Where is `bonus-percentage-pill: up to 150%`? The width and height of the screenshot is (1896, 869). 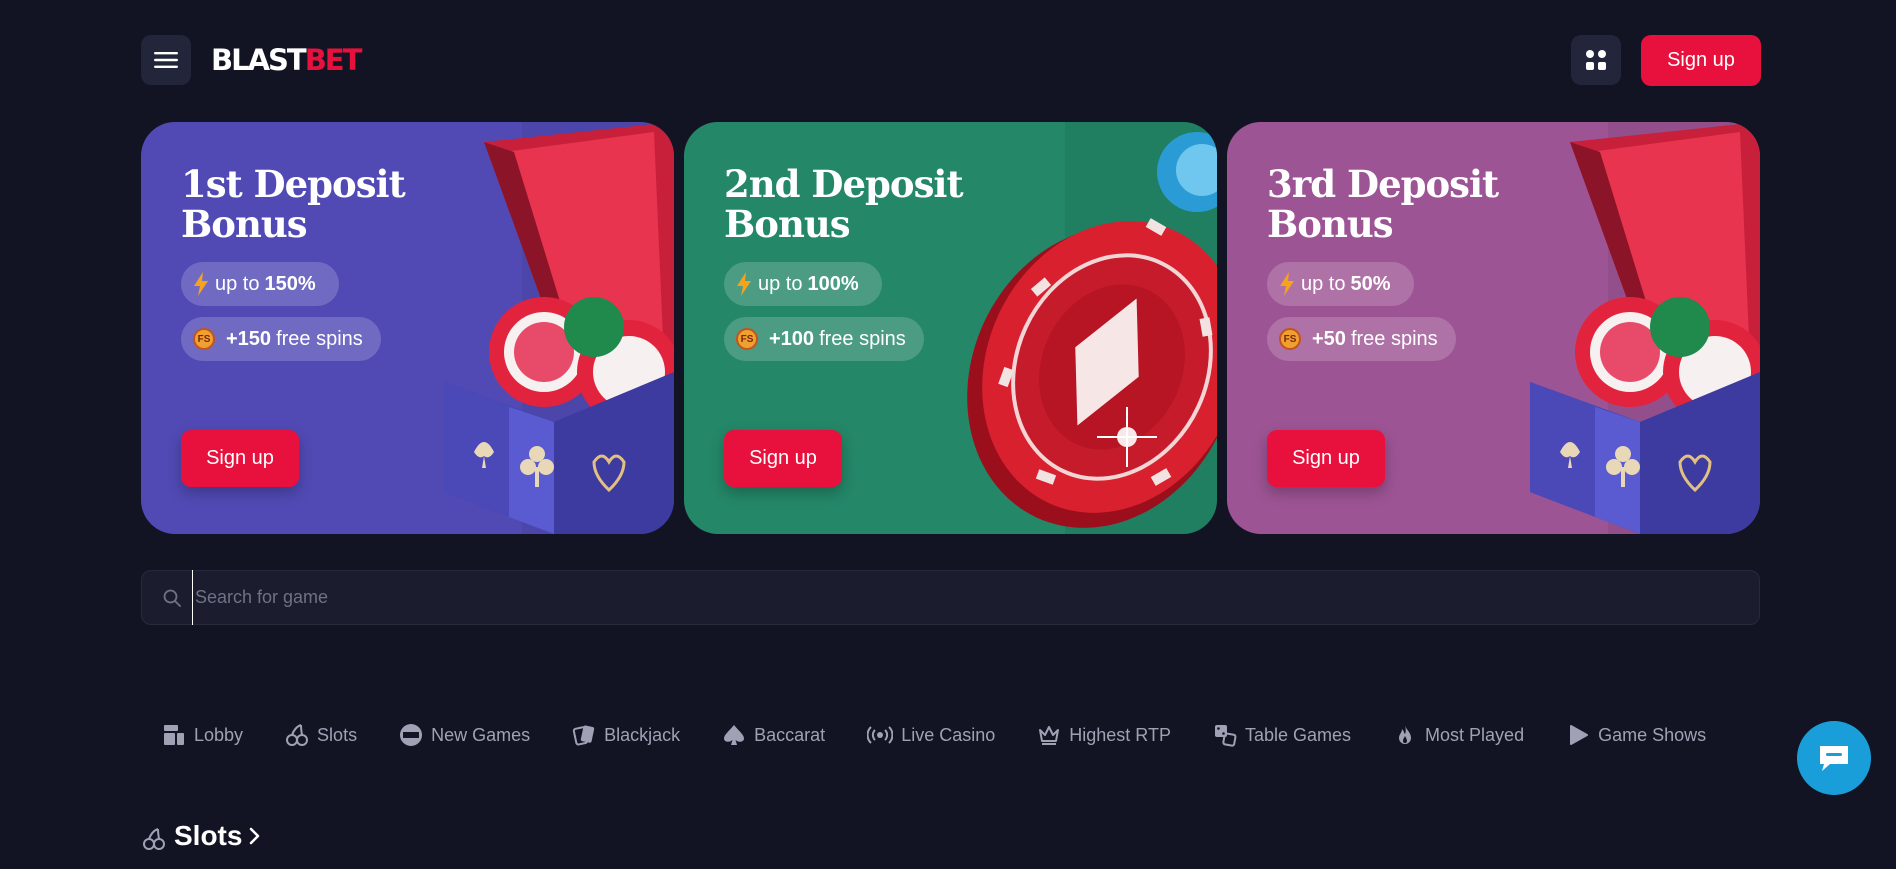 bonus-percentage-pill: up to 150% is located at coordinates (260, 284).